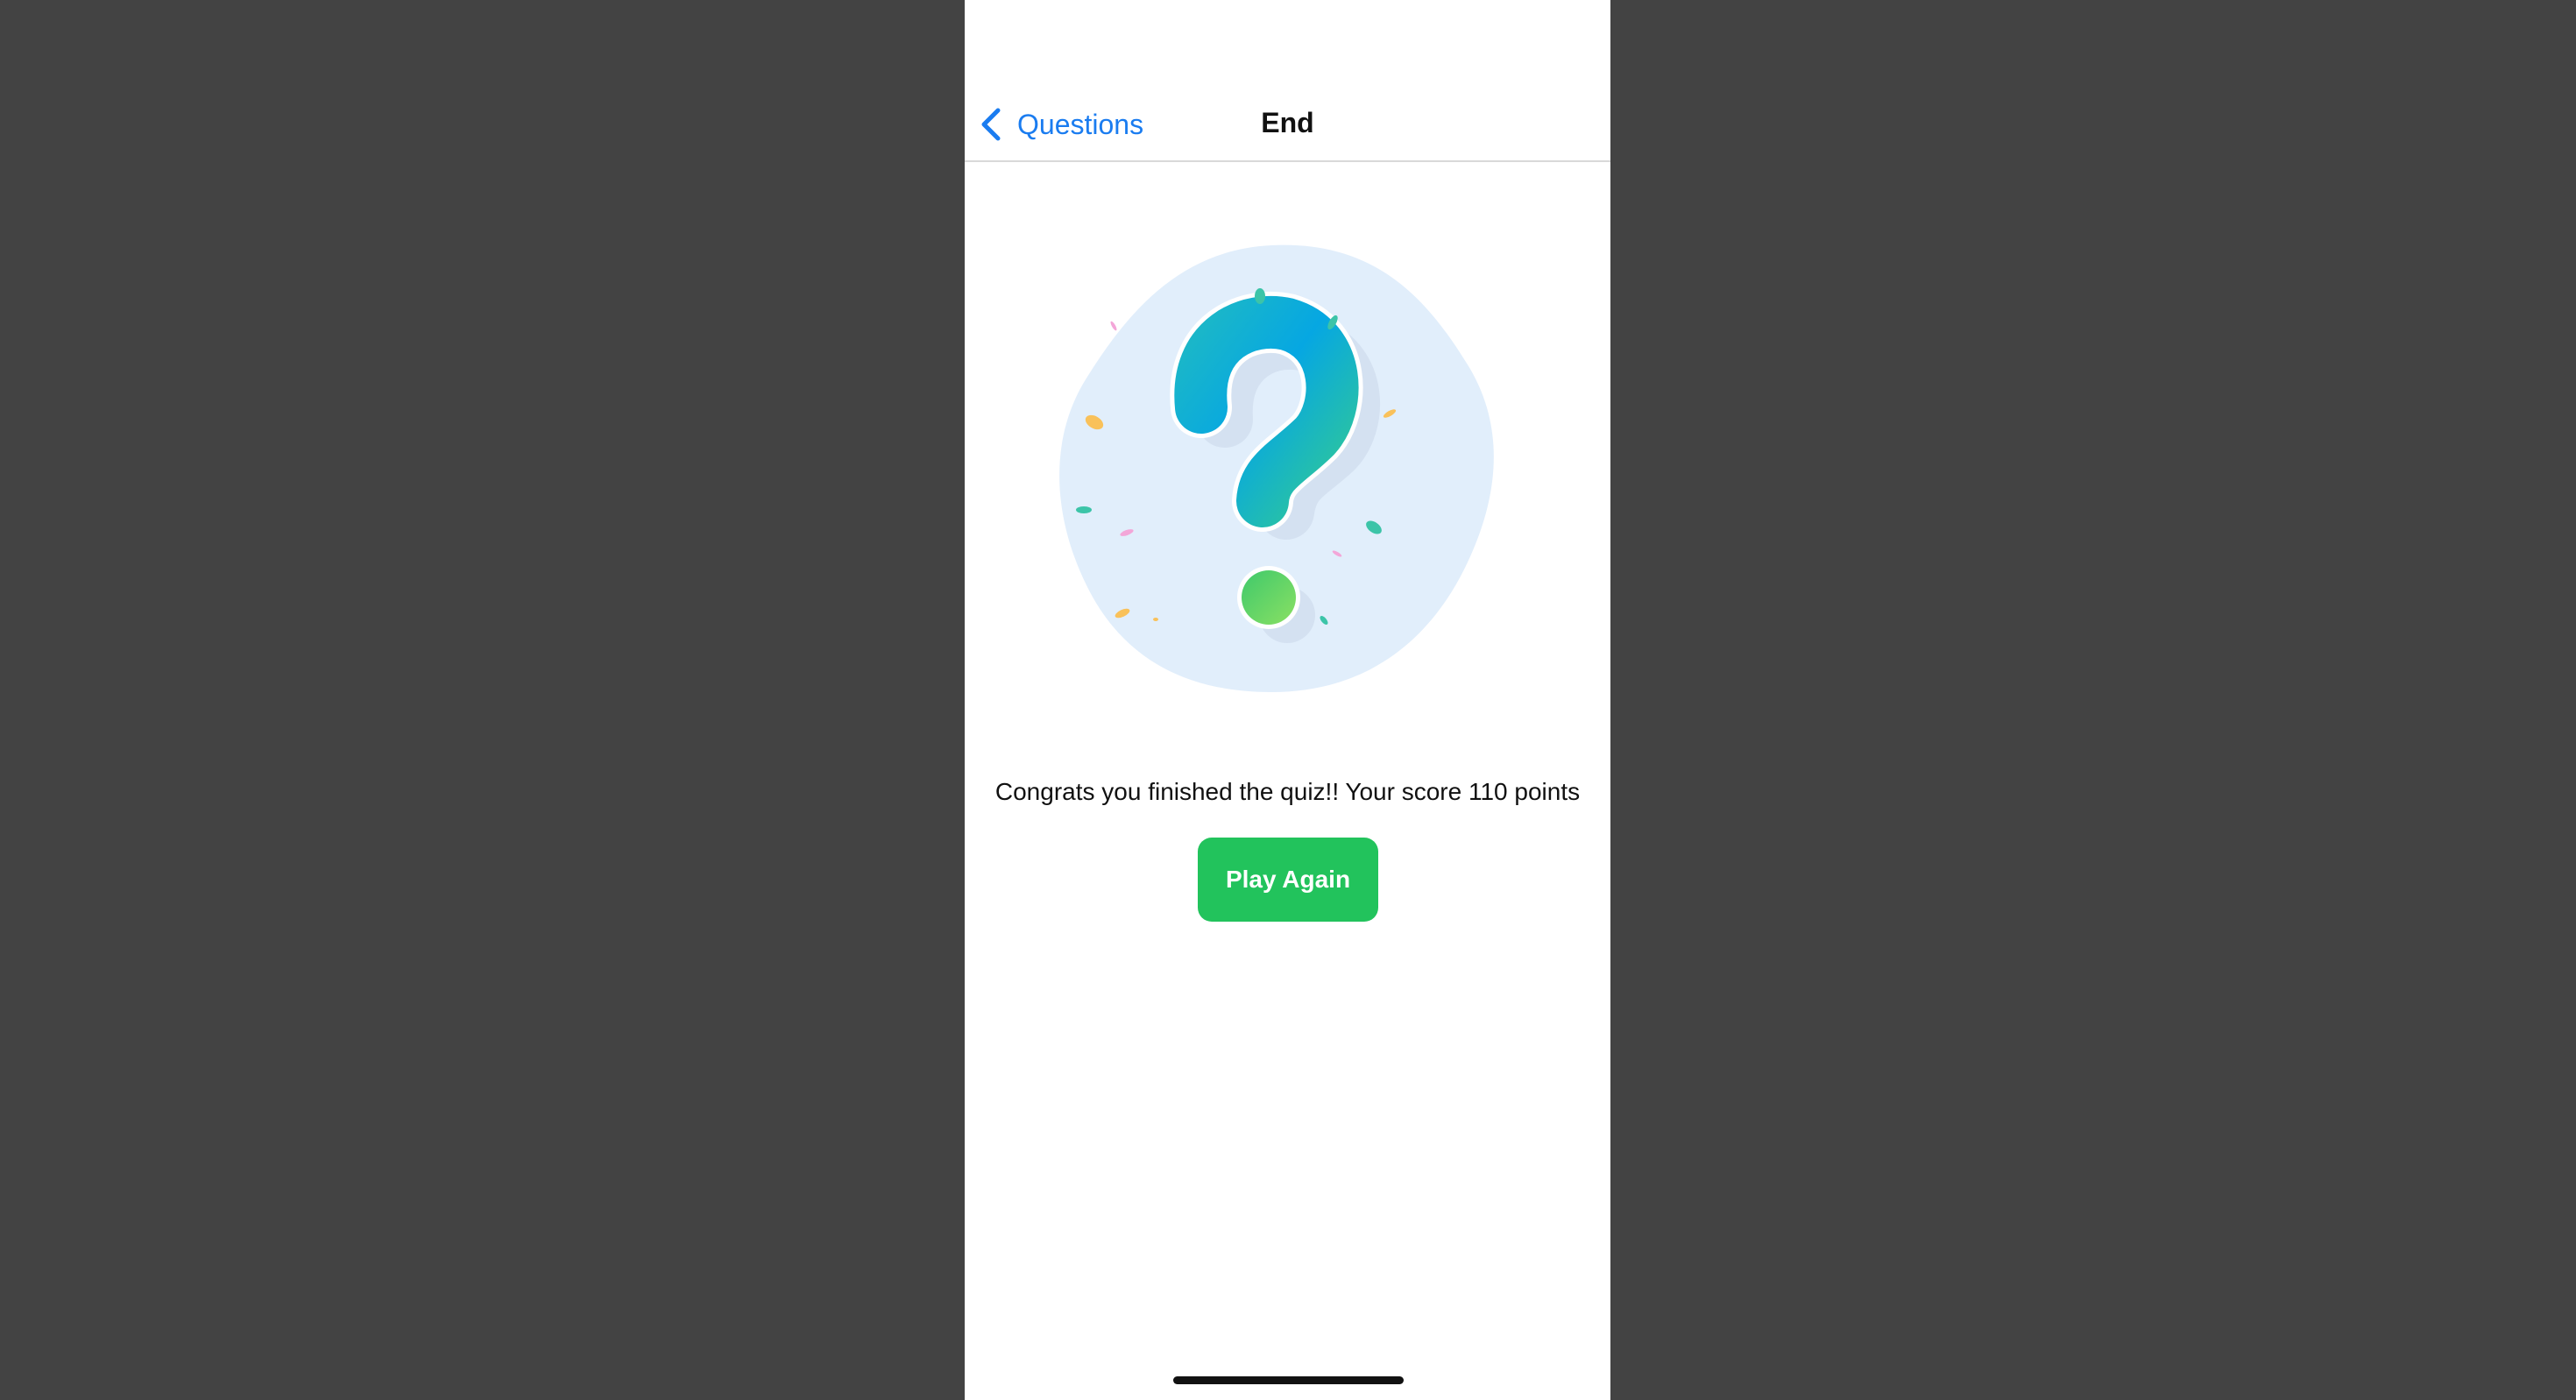 The width and height of the screenshot is (2576, 1400). Describe the element at coordinates (1276, 468) in the screenshot. I see `question-mark-illustration` at that location.